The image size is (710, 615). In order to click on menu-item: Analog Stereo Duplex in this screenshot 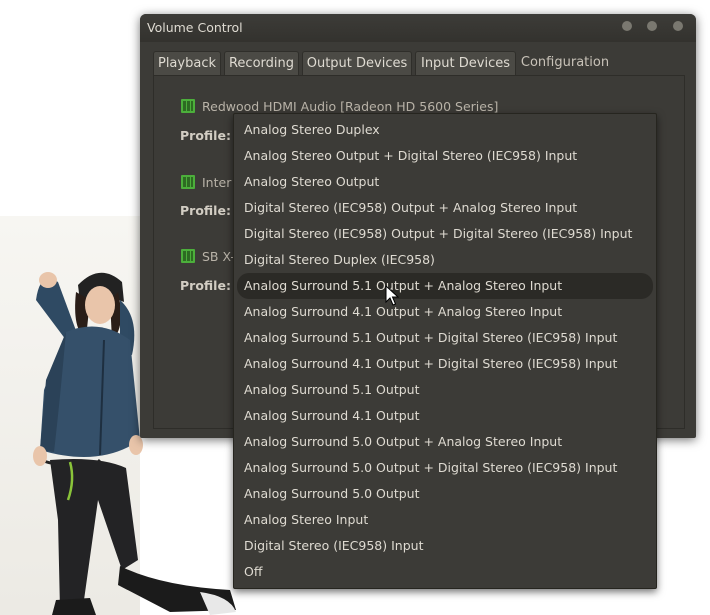, I will do `click(445, 130)`.